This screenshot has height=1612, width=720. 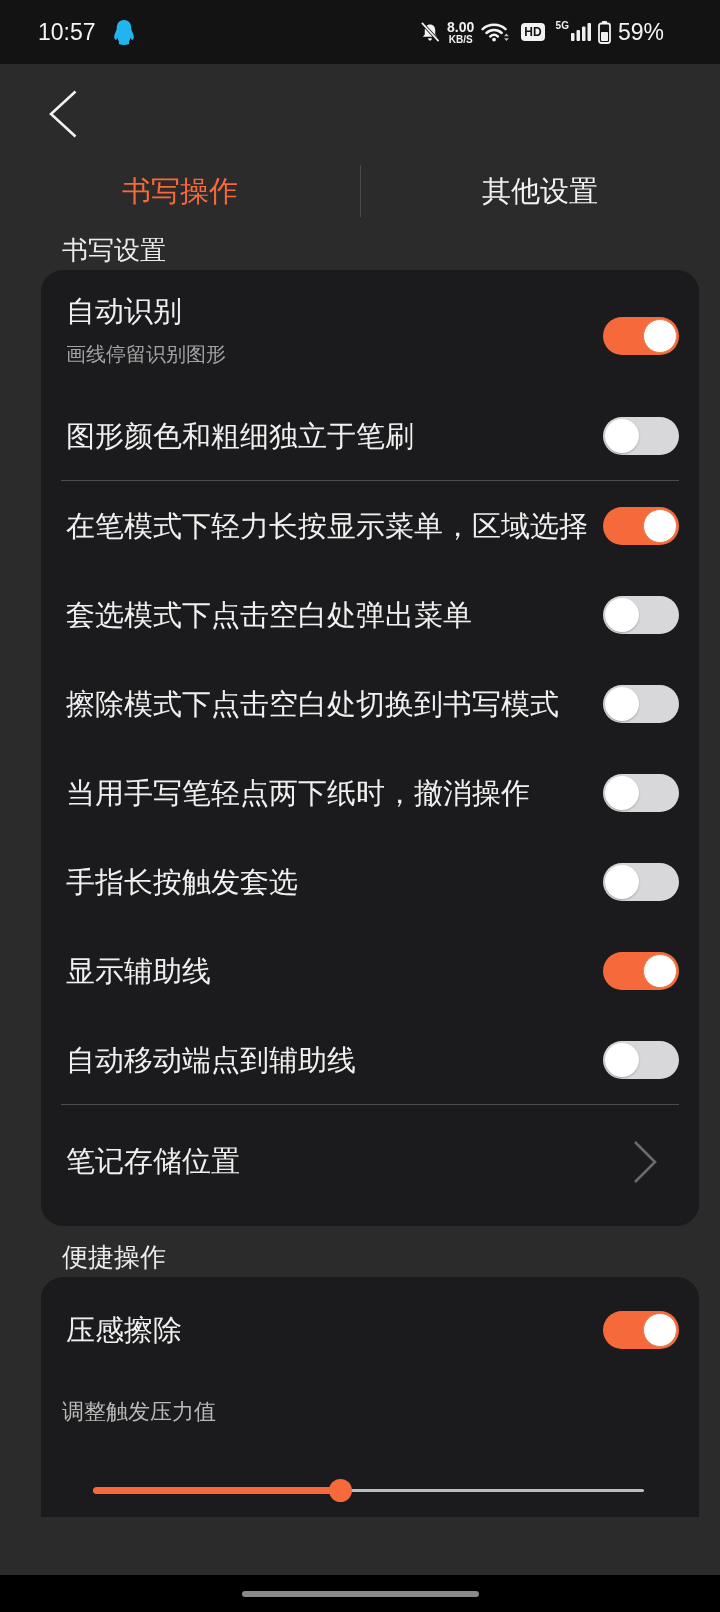 I want to click on setting-label: 当用手写笔轻点两下纸时，撤消操作, so click(x=298, y=792).